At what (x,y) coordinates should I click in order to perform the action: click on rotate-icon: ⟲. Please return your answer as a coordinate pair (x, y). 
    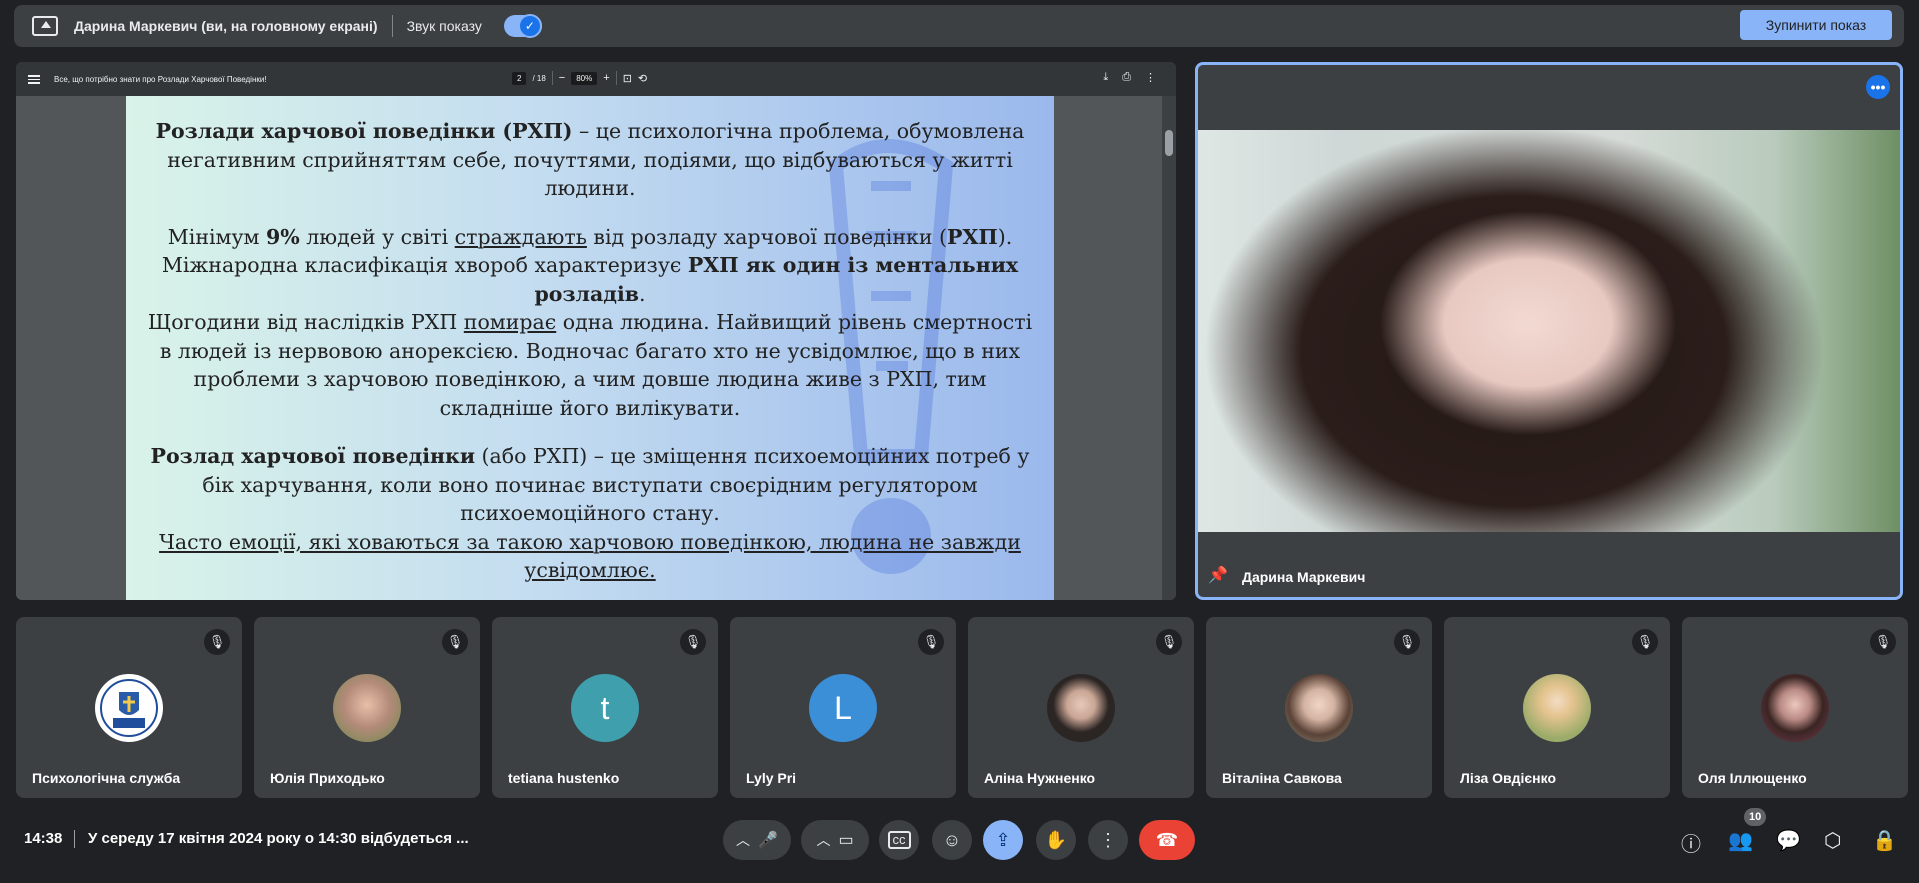
    Looking at the image, I should click on (642, 78).